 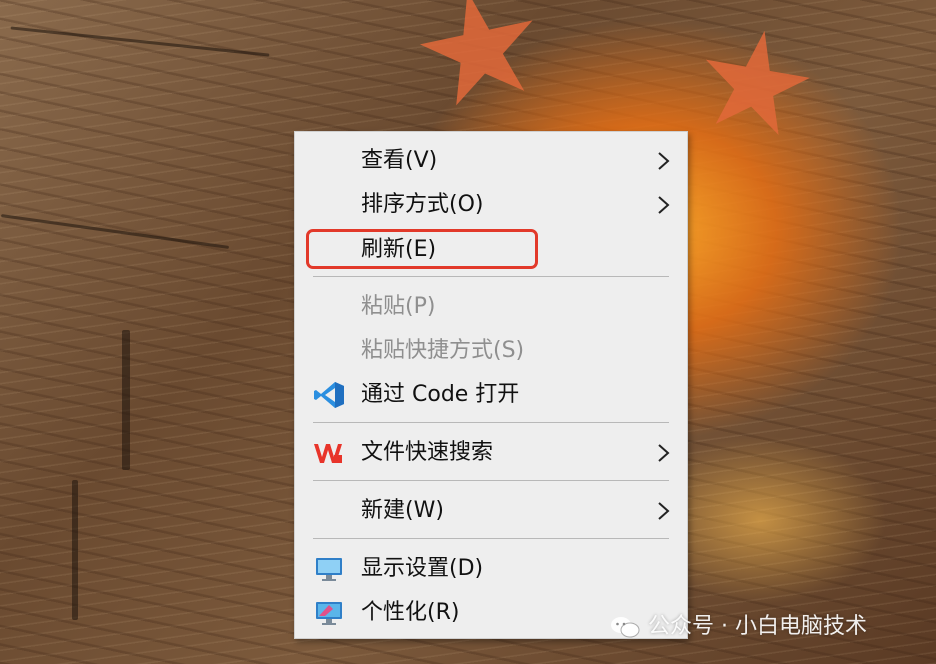 What do you see at coordinates (398, 306) in the screenshot?
I see `menu-item-label: 粘贴(P)` at bounding box center [398, 306].